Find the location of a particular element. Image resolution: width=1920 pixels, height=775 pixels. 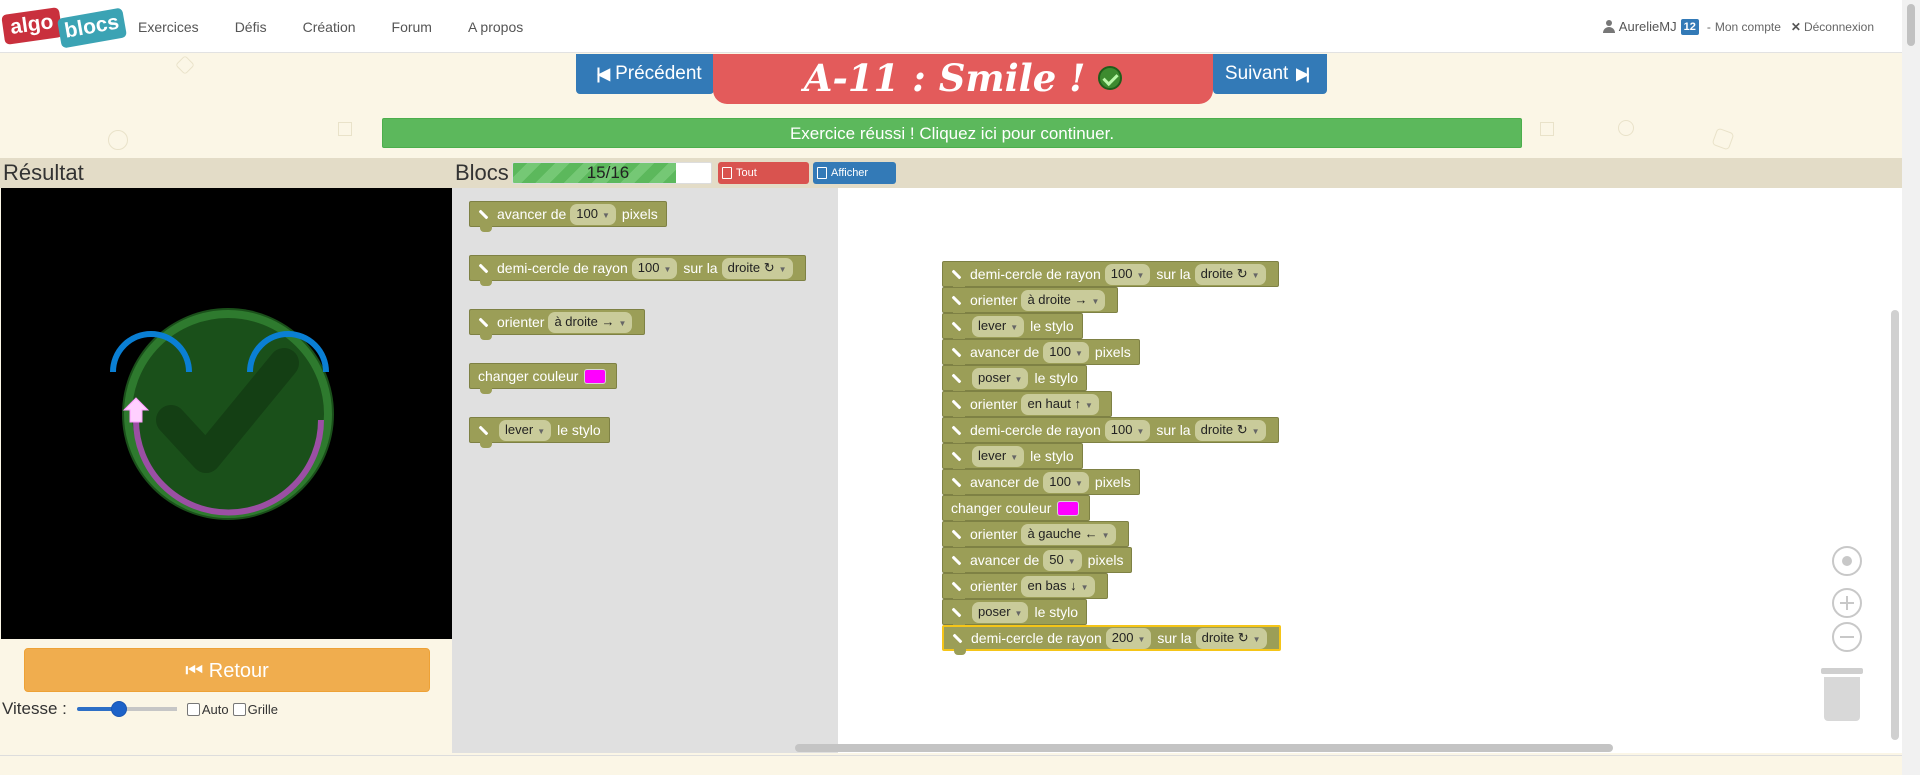

nav-defis: Défis is located at coordinates (251, 27).